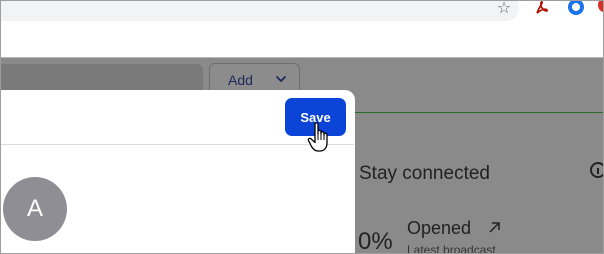 Image resolution: width=604 pixels, height=254 pixels. Describe the element at coordinates (240, 79) in the screenshot. I see `add-button-label: Add` at that location.